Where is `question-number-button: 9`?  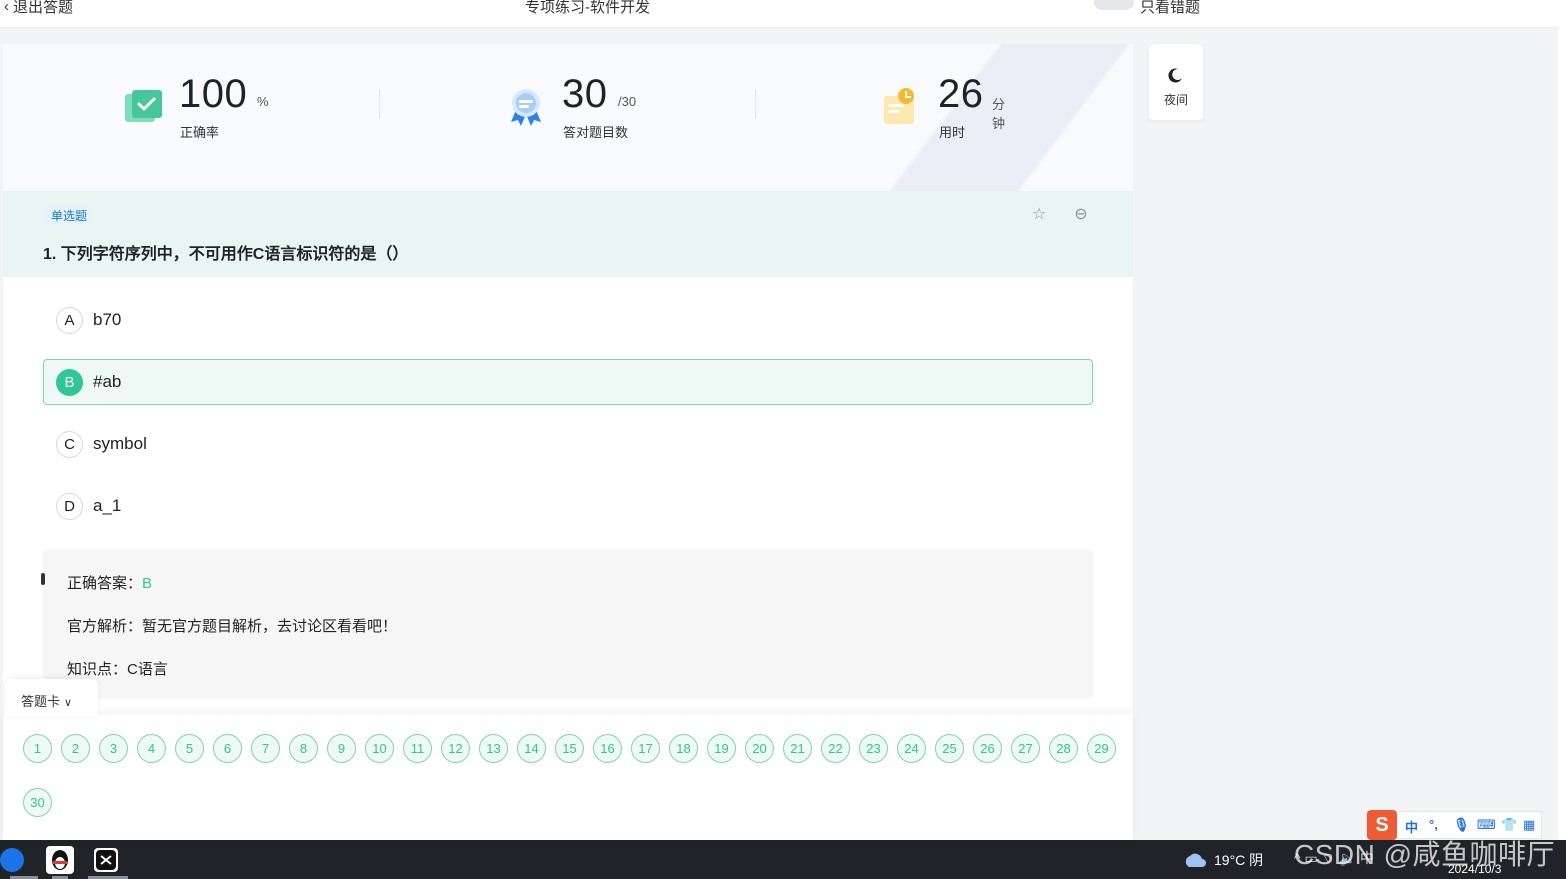 question-number-button: 9 is located at coordinates (341, 748).